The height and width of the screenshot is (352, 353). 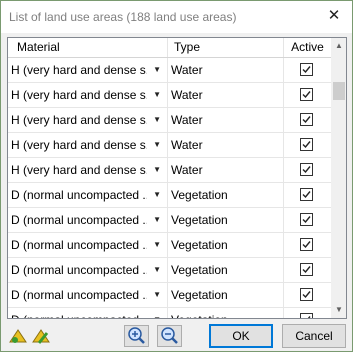 What do you see at coordinates (334, 16) in the screenshot?
I see `close-button: ✕` at bounding box center [334, 16].